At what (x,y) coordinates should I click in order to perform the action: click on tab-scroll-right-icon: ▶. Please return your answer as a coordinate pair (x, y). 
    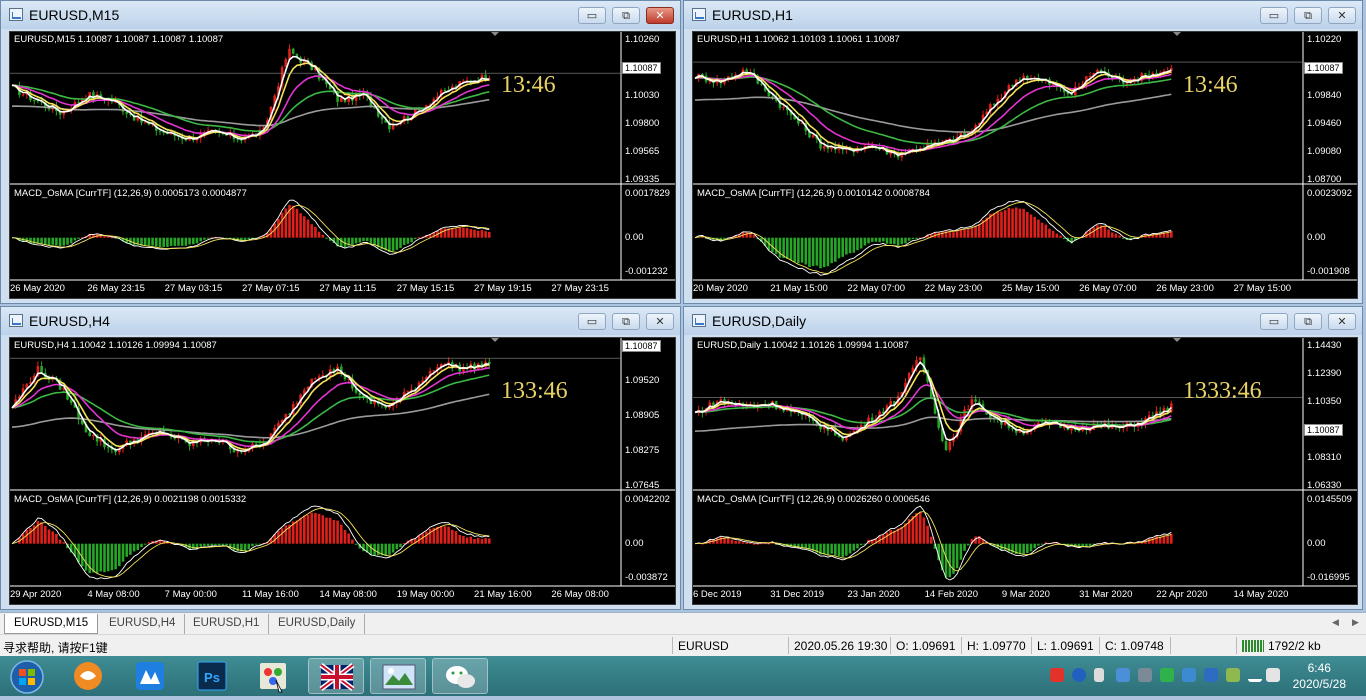
    Looking at the image, I should click on (1355, 622).